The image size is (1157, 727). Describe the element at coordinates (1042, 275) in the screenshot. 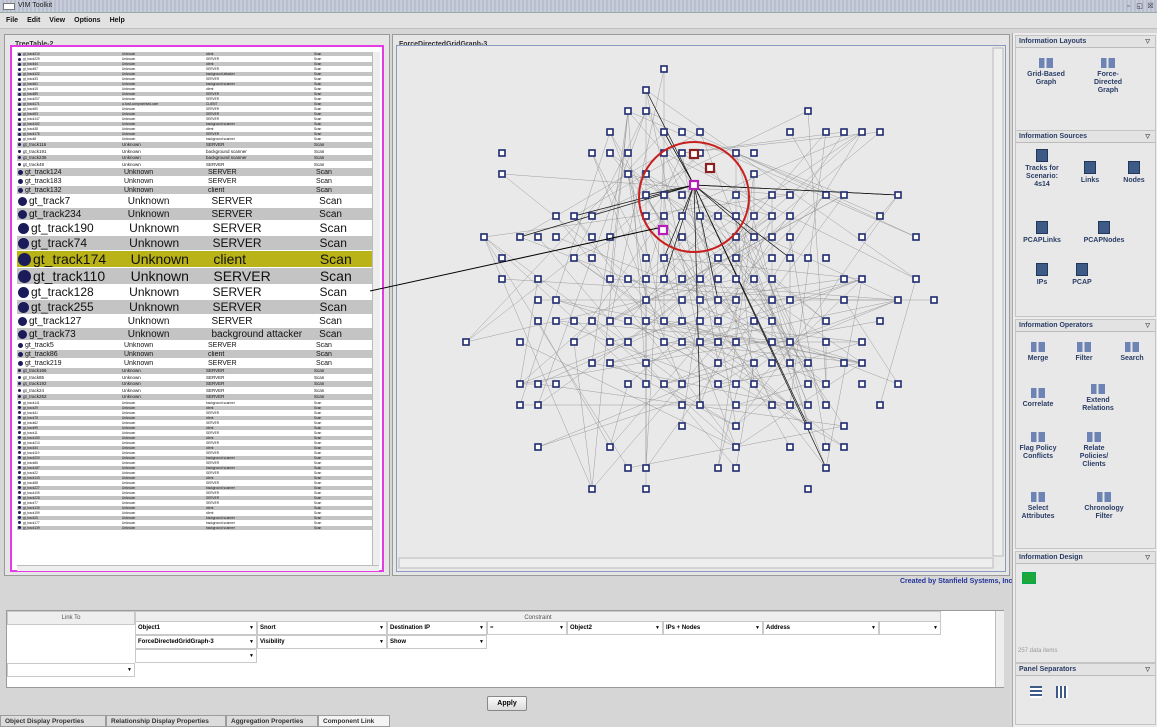

I see `ips-source-button: IPs` at that location.